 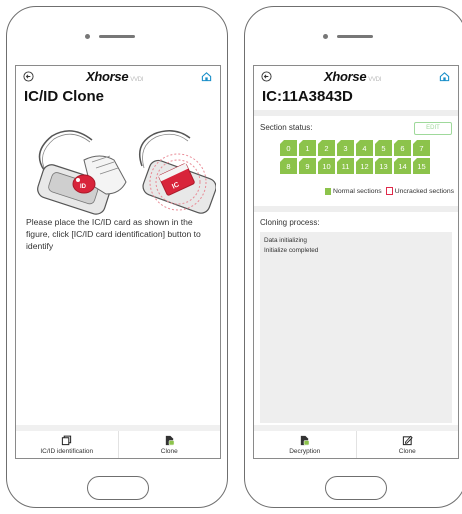 I want to click on edit-icon, so click(x=407, y=440).